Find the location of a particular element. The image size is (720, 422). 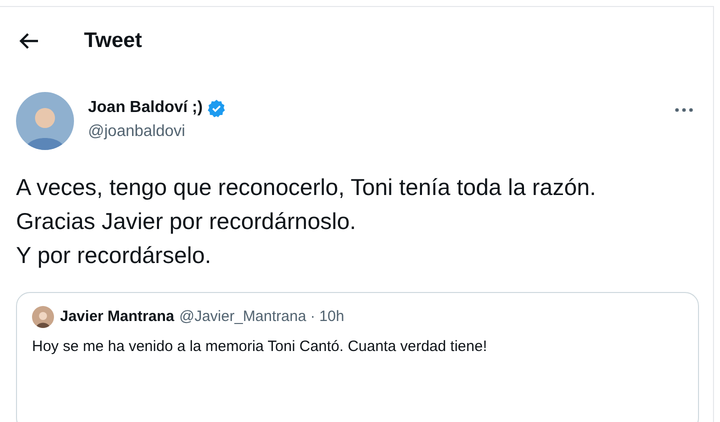

quoted-author-handle: @Javier_Mantrana is located at coordinates (242, 317).